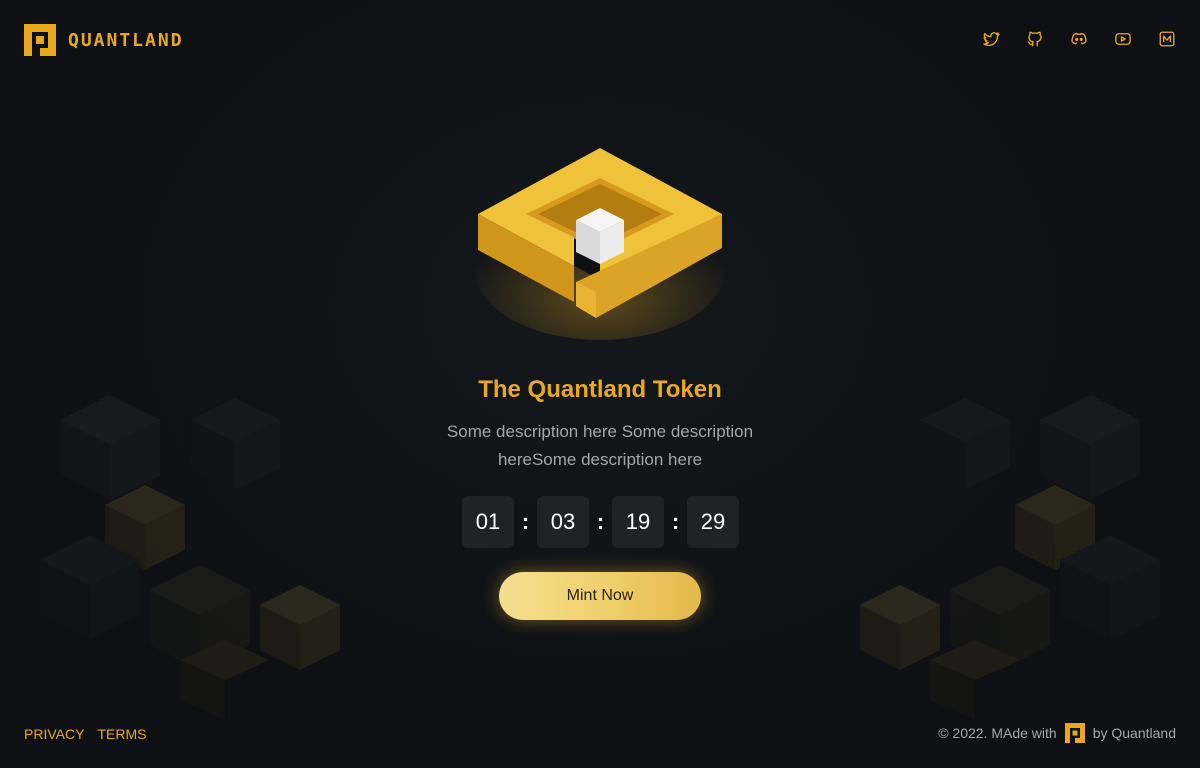 The height and width of the screenshot is (768, 1200). Describe the element at coordinates (563, 522) in the screenshot. I see `countdown-hours: 03` at that location.